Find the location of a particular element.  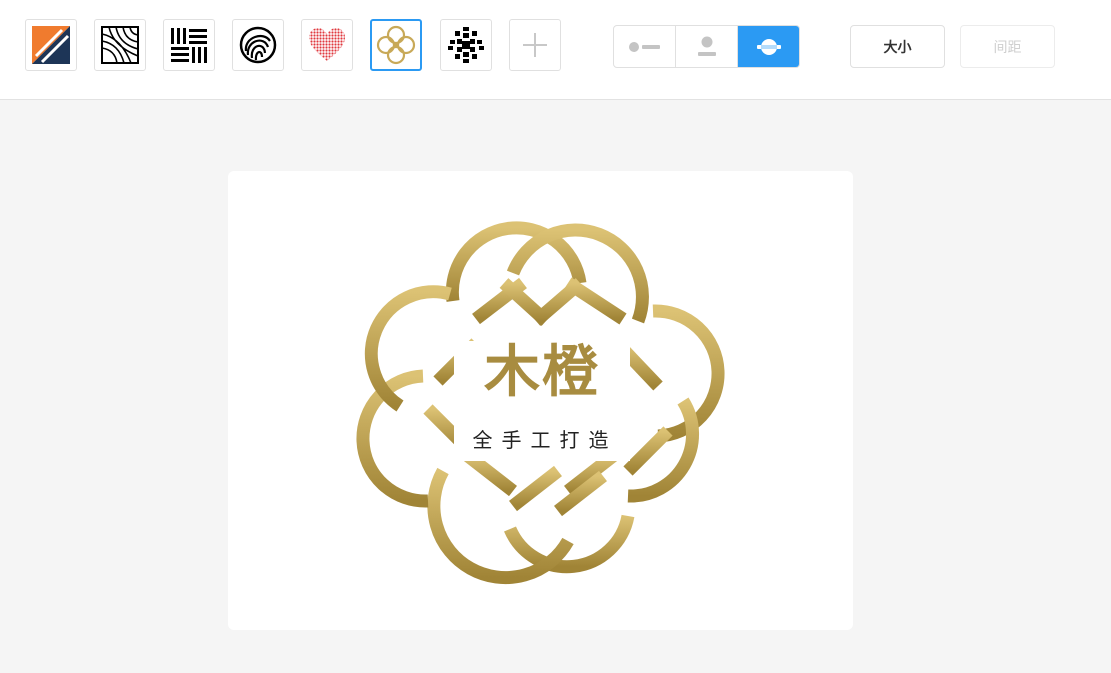

layout-icon-behind-icon is located at coordinates (768, 46).